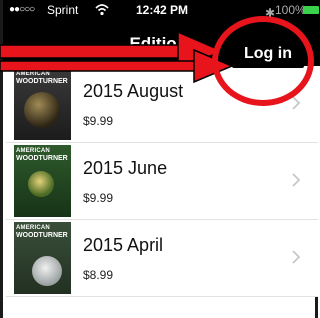  What do you see at coordinates (311, 10) in the screenshot?
I see `battery-icon` at bounding box center [311, 10].